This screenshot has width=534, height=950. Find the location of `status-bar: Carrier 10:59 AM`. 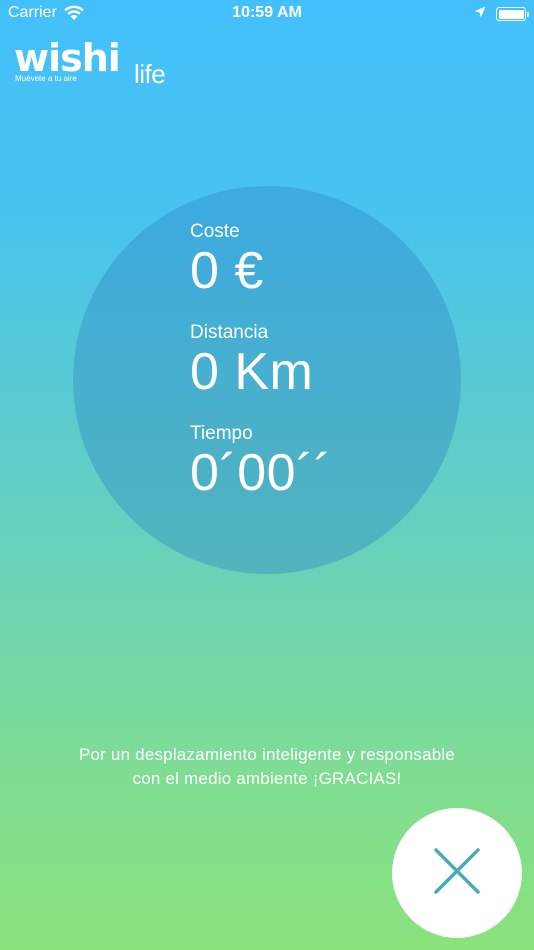

status-bar: Carrier 10:59 AM is located at coordinates (267, 14).